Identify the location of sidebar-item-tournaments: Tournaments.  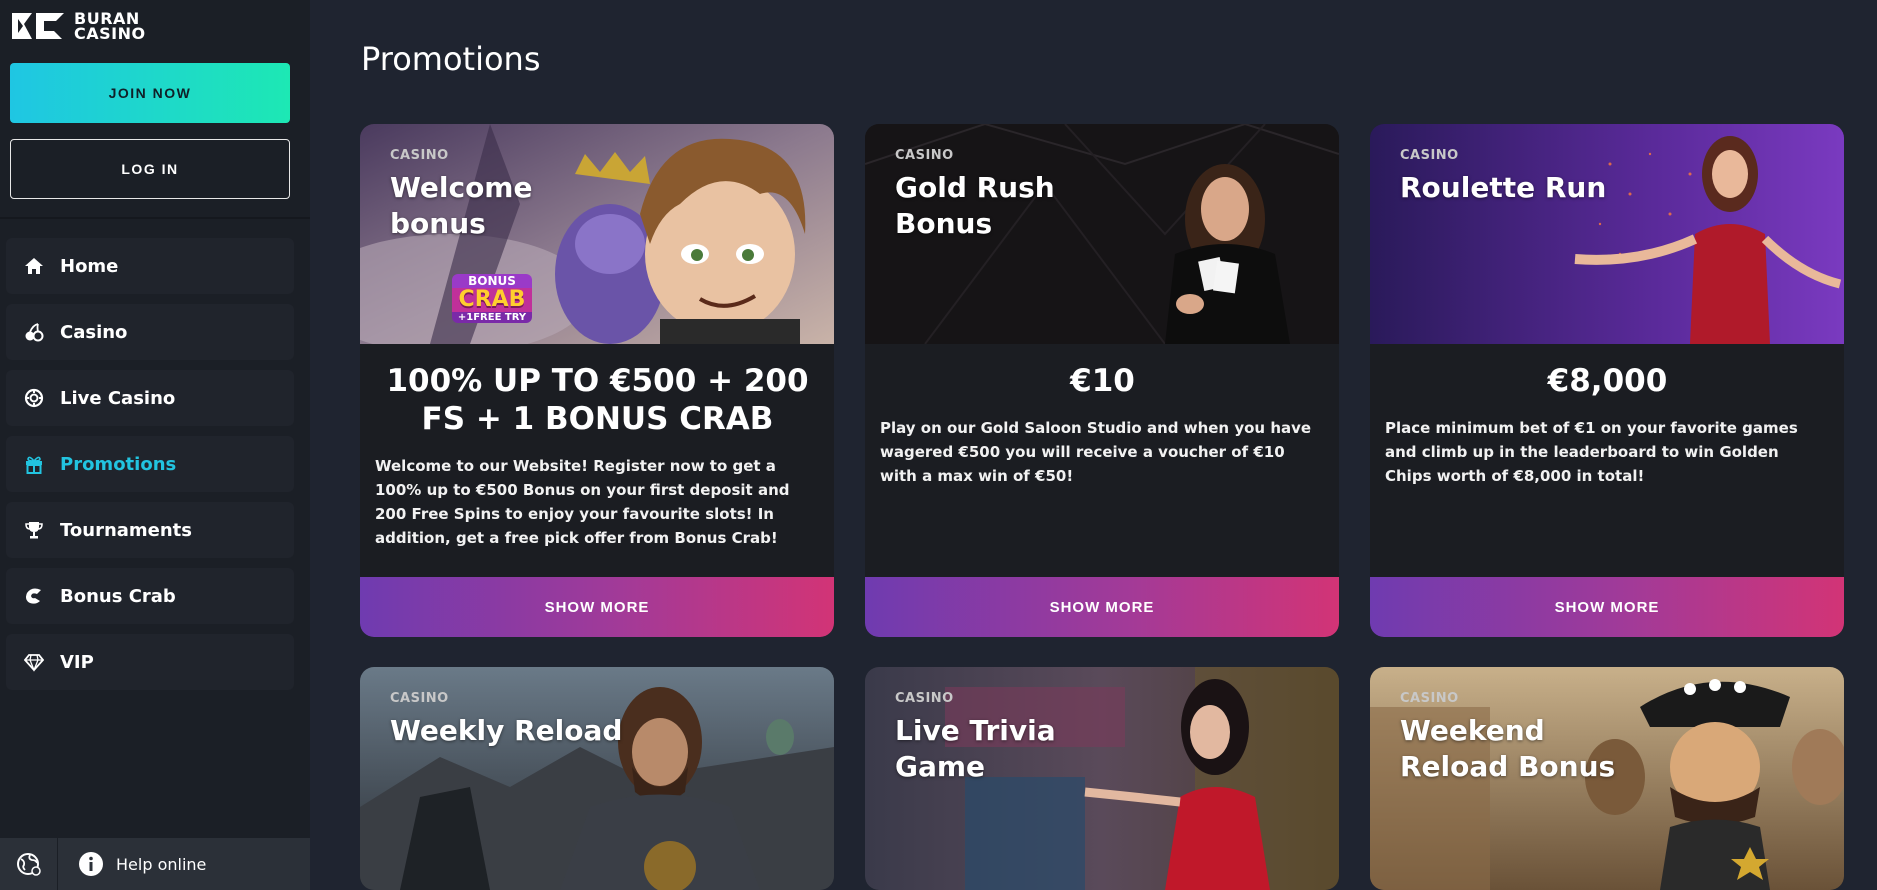
(150, 530).